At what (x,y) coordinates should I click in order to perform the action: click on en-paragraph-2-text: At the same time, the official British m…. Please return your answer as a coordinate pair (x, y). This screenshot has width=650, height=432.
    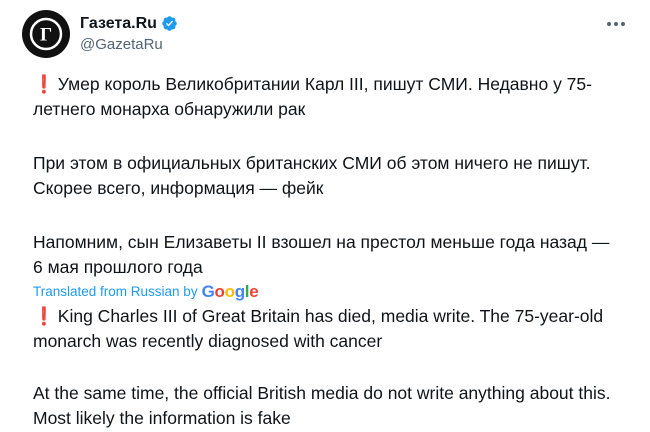
    Looking at the image, I should click on (322, 405).